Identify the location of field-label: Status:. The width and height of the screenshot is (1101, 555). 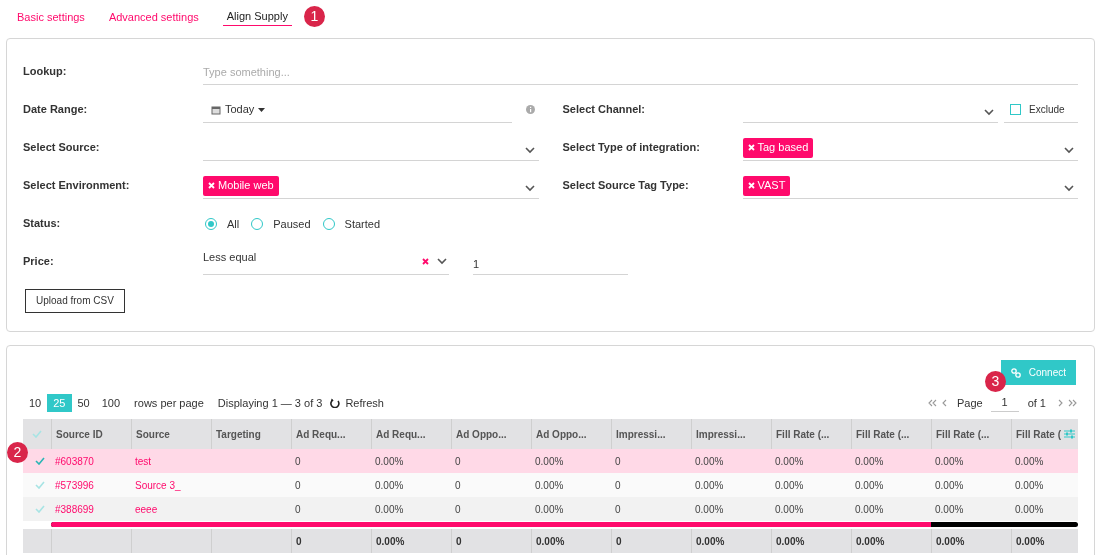
(42, 223).